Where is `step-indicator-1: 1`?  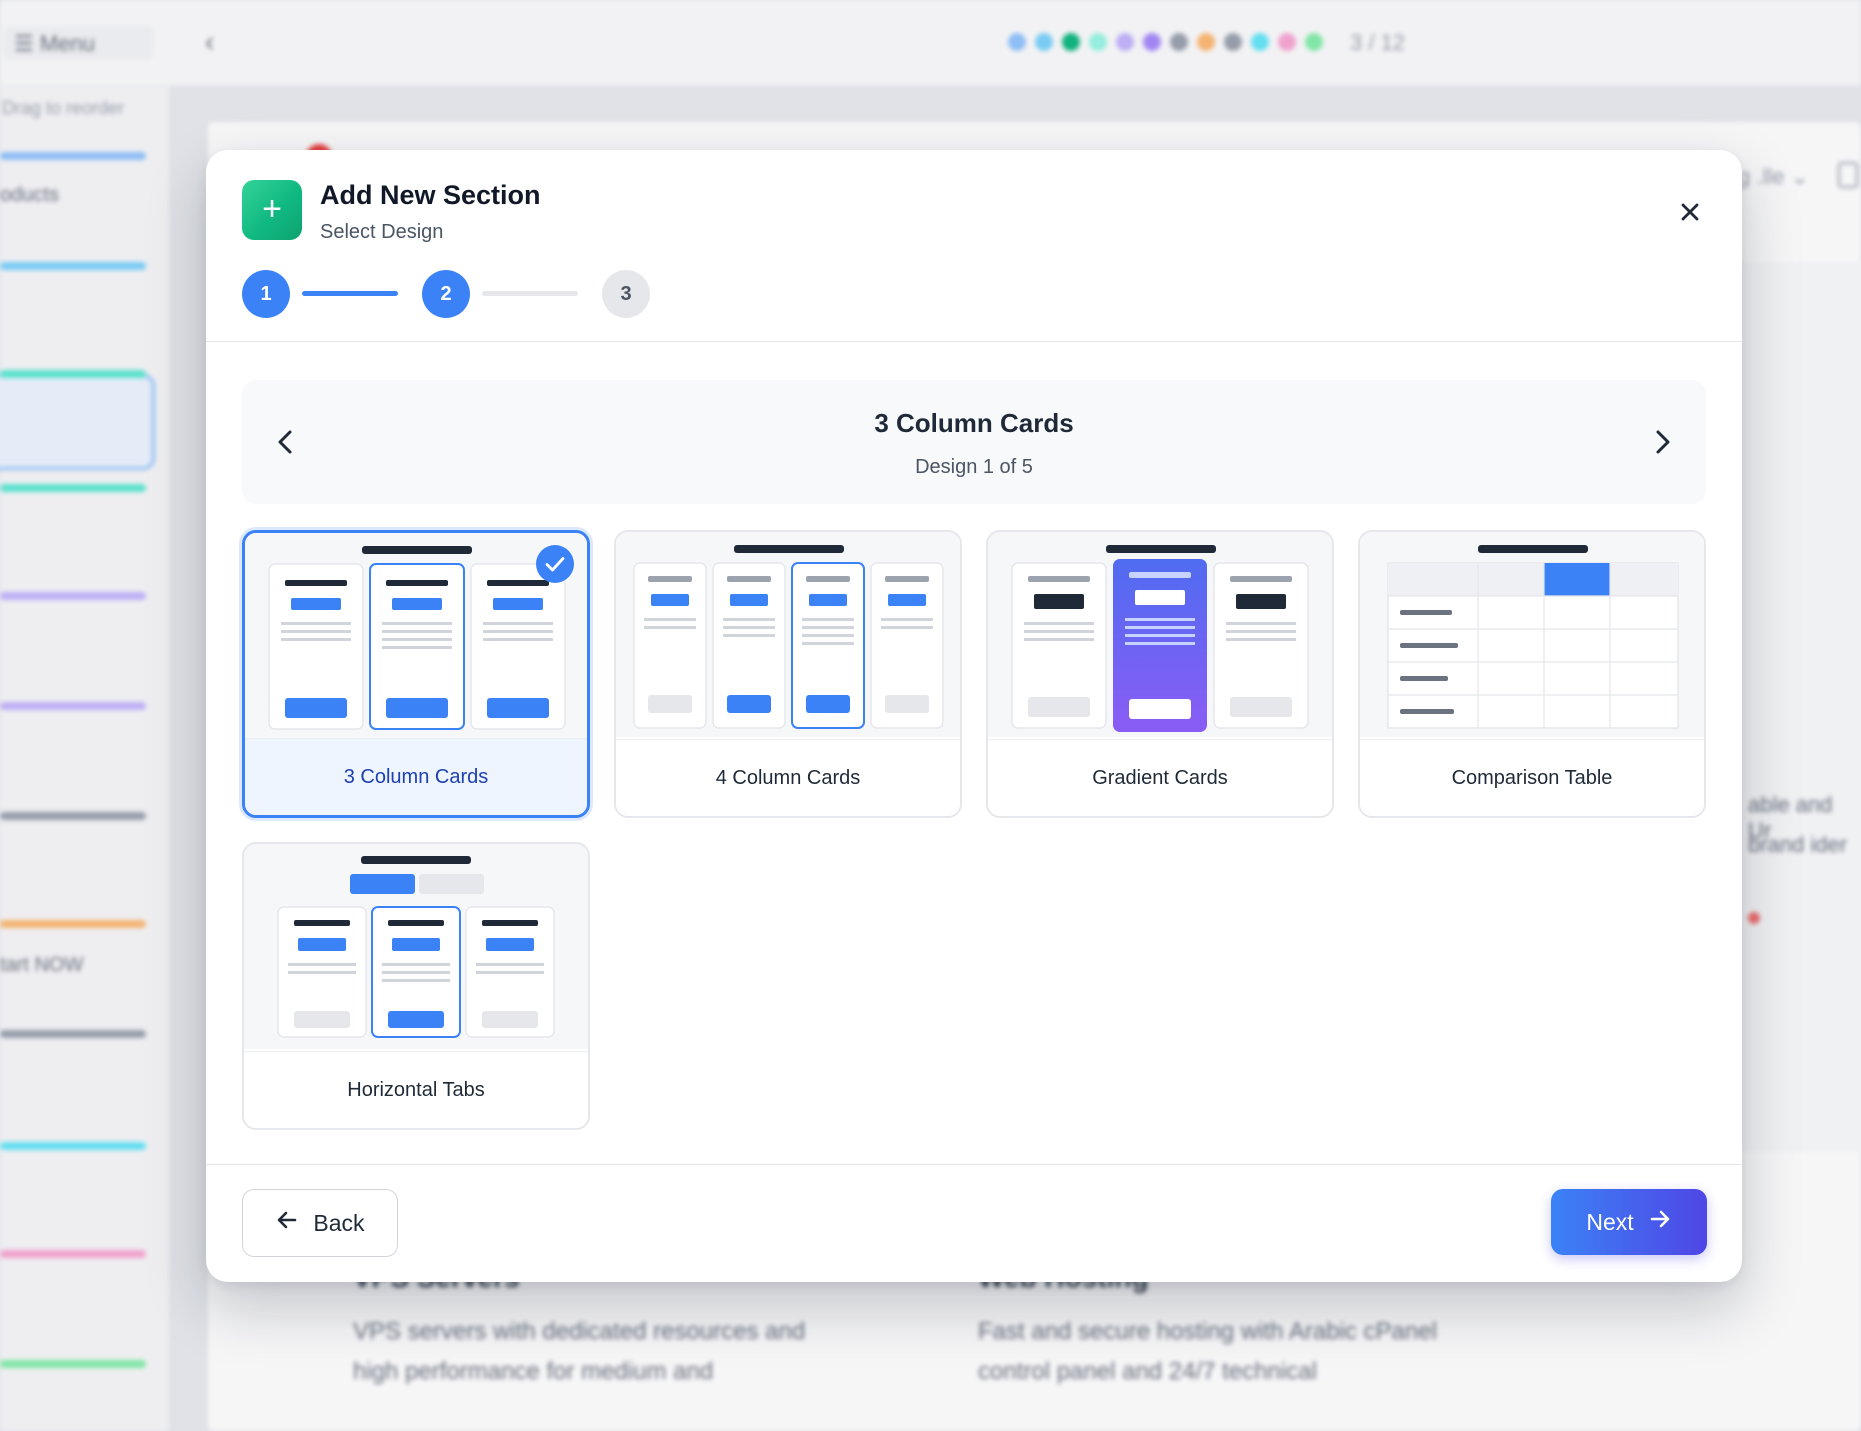
step-indicator-1: 1 is located at coordinates (266, 294).